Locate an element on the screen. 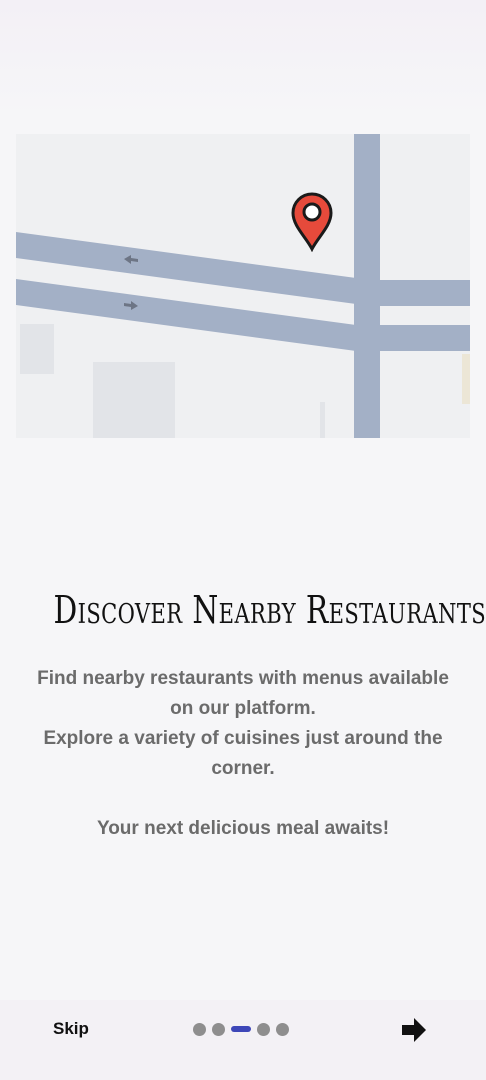 This screenshot has width=486, height=1080. page-indicator is located at coordinates (241, 1029).